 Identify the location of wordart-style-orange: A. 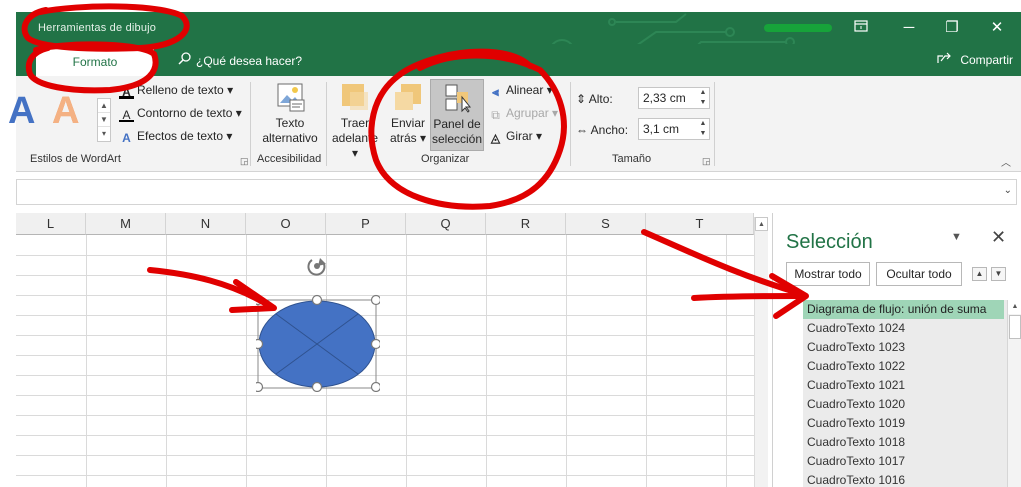
(65, 111).